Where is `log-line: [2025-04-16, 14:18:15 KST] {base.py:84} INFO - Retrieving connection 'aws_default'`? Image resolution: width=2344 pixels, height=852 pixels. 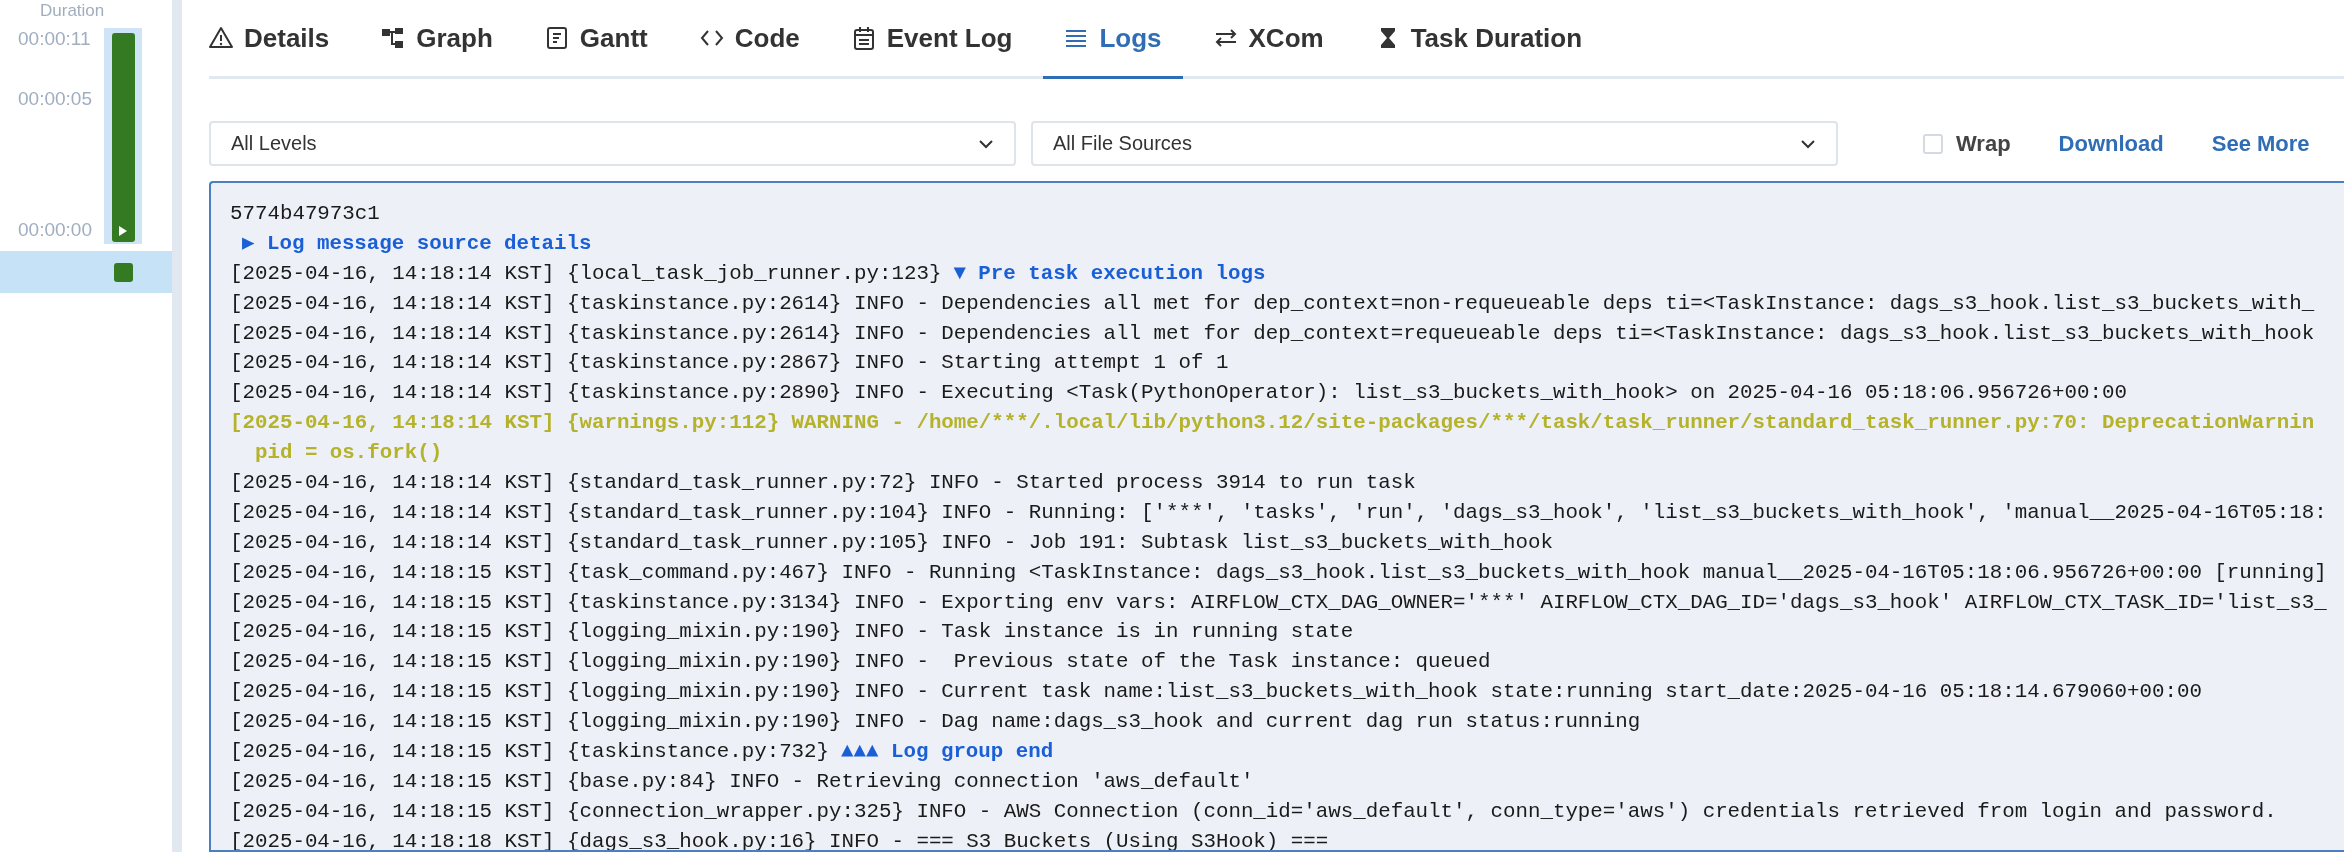
log-line: [2025-04-16, 14:18:15 KST] {base.py:84} INFO - Retrieving connection 'aws_default' is located at coordinates (742, 781).